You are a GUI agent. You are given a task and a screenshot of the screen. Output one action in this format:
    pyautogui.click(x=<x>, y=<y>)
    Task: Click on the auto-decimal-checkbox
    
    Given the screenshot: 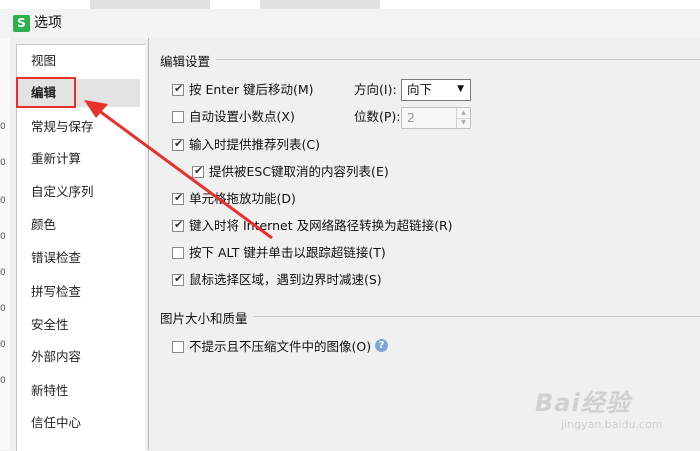 What is the action you would take?
    pyautogui.click(x=178, y=117)
    